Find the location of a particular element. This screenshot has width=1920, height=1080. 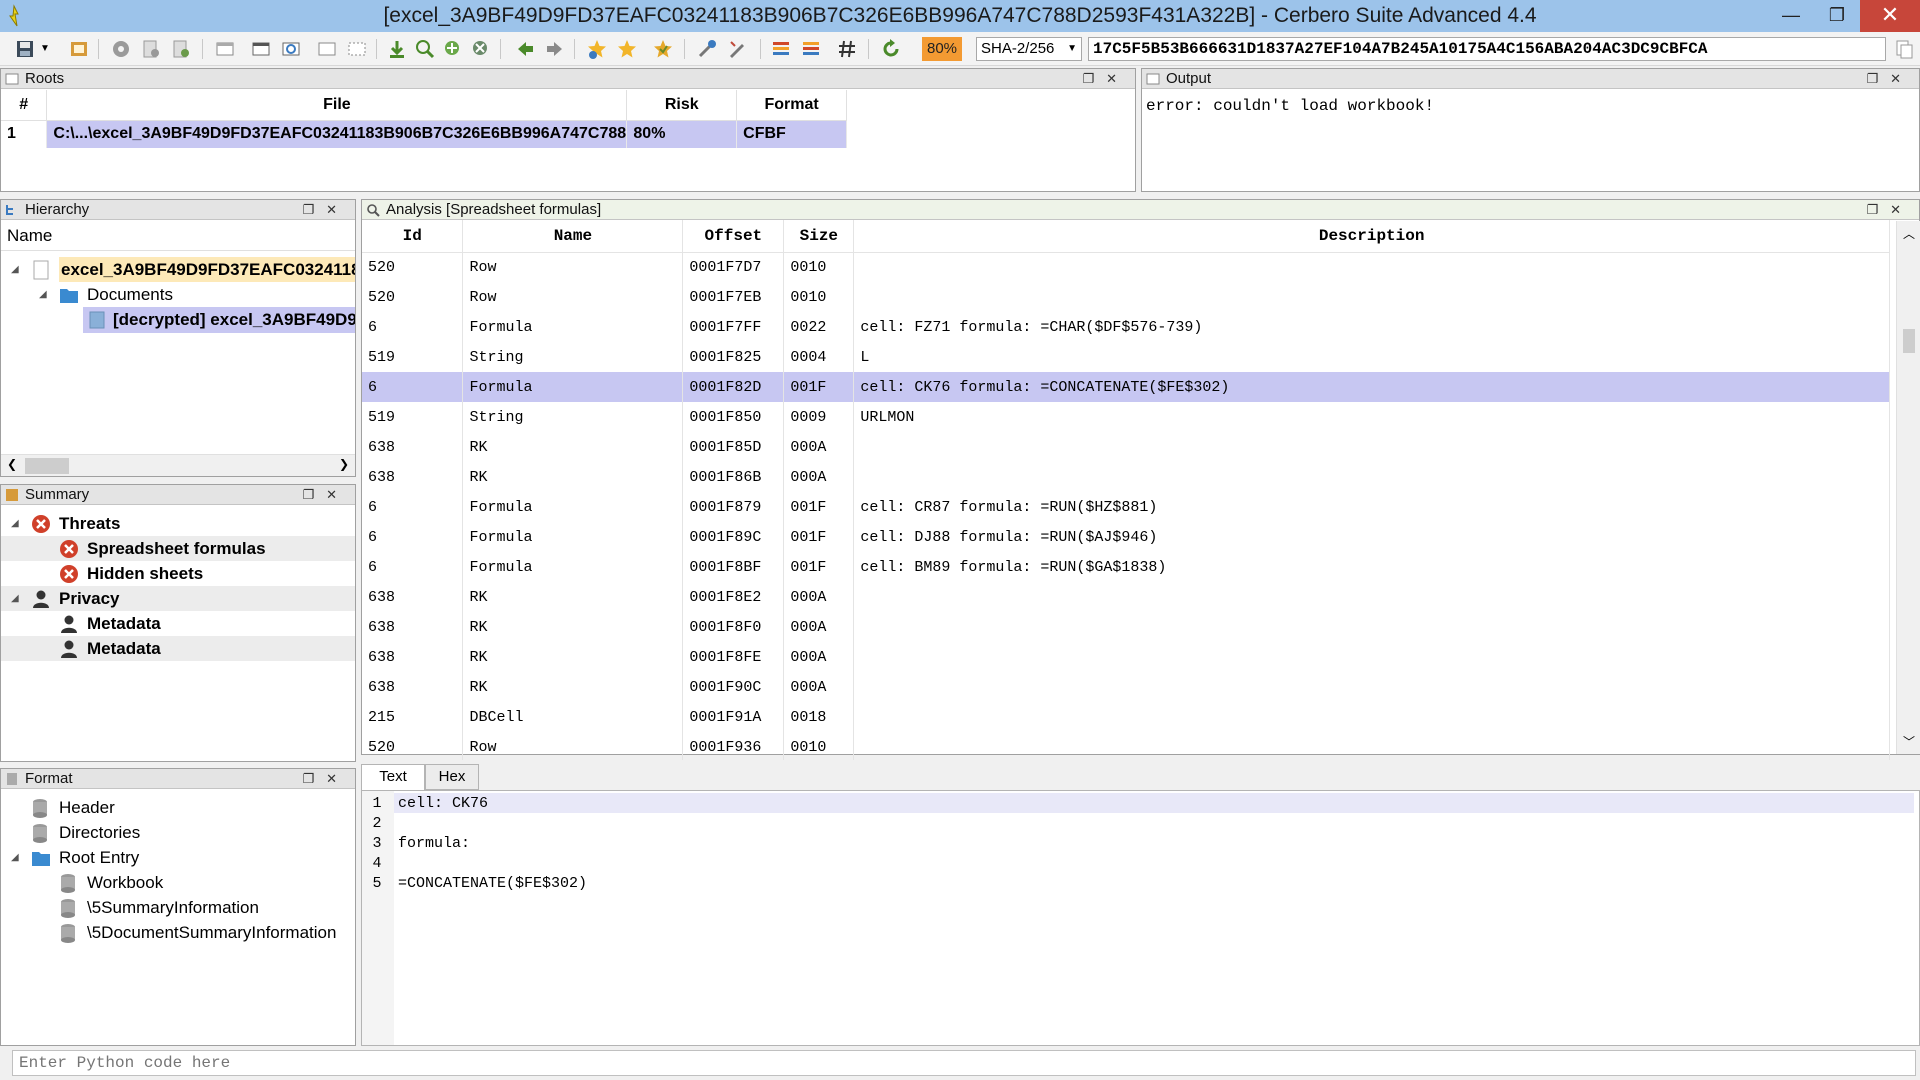

minimize-button: — is located at coordinates (1791, 16).